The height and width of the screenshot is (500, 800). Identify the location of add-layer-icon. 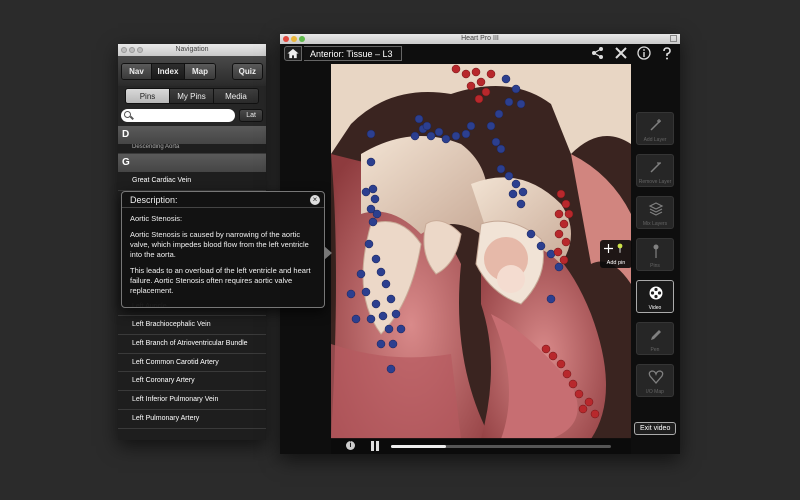
(655, 125).